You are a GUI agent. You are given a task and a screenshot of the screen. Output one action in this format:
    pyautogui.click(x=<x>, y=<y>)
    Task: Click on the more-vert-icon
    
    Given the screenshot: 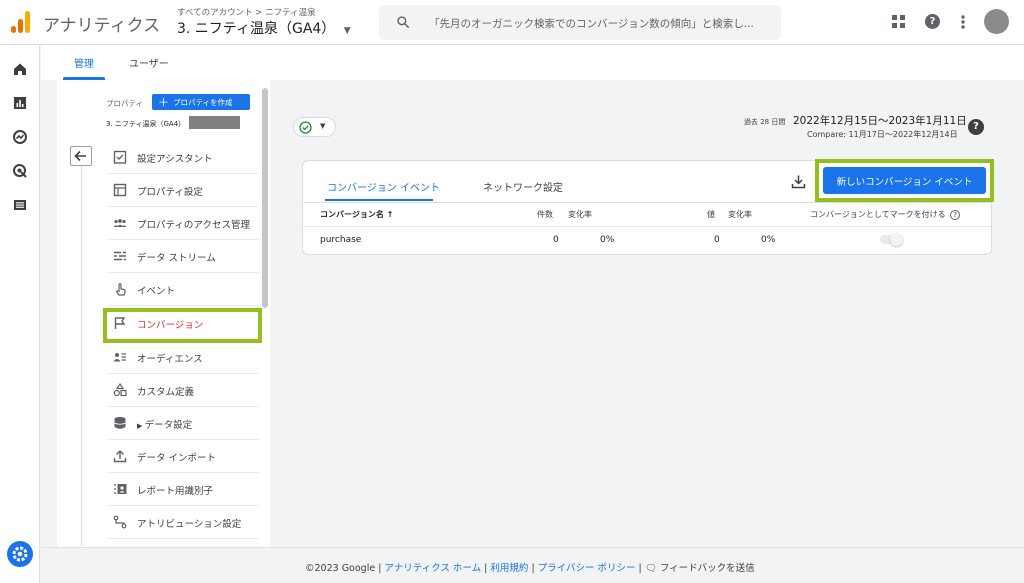 What is the action you would take?
    pyautogui.click(x=963, y=22)
    